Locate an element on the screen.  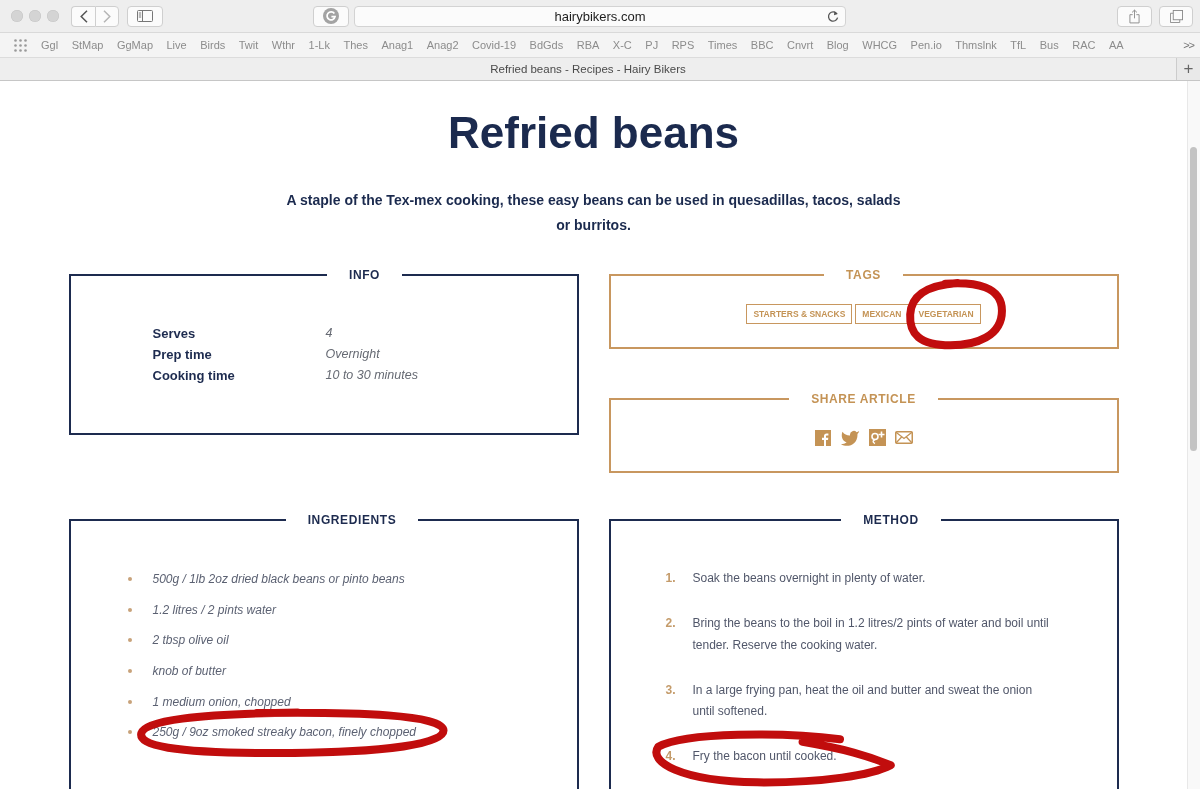
step-number: 1. is located at coordinates (671, 578).